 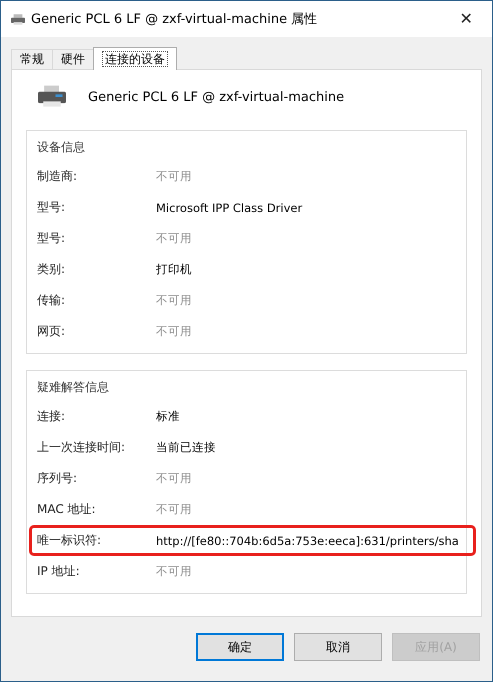 What do you see at coordinates (73, 387) in the screenshot?
I see `group-title: 疑难解答信息` at bounding box center [73, 387].